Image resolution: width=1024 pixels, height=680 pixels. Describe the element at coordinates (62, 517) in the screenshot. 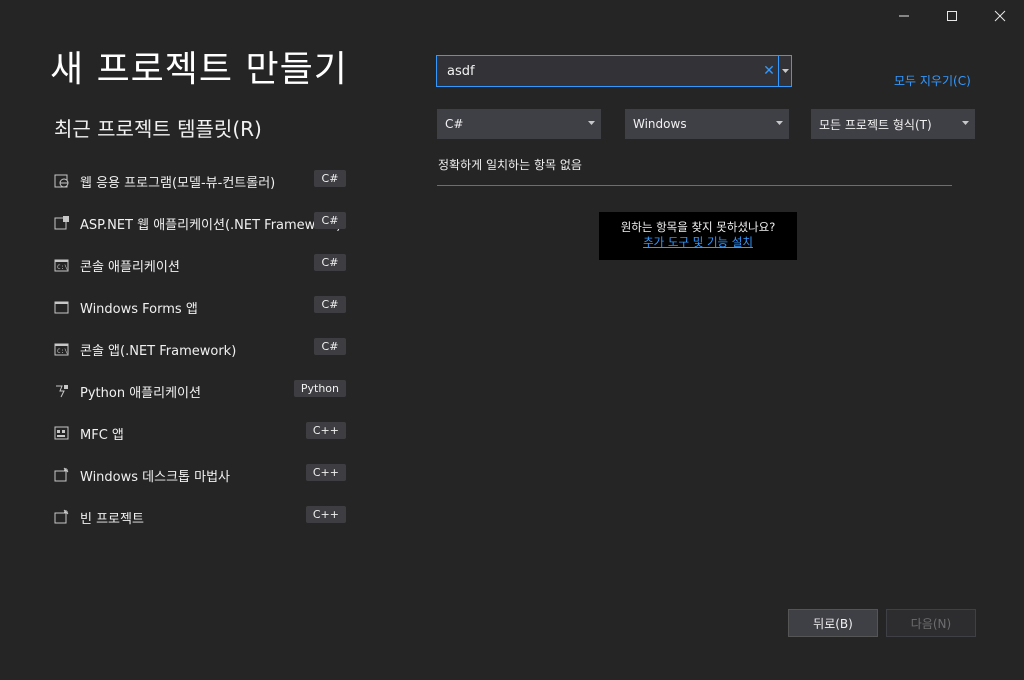

I see `empty-project-icon` at that location.